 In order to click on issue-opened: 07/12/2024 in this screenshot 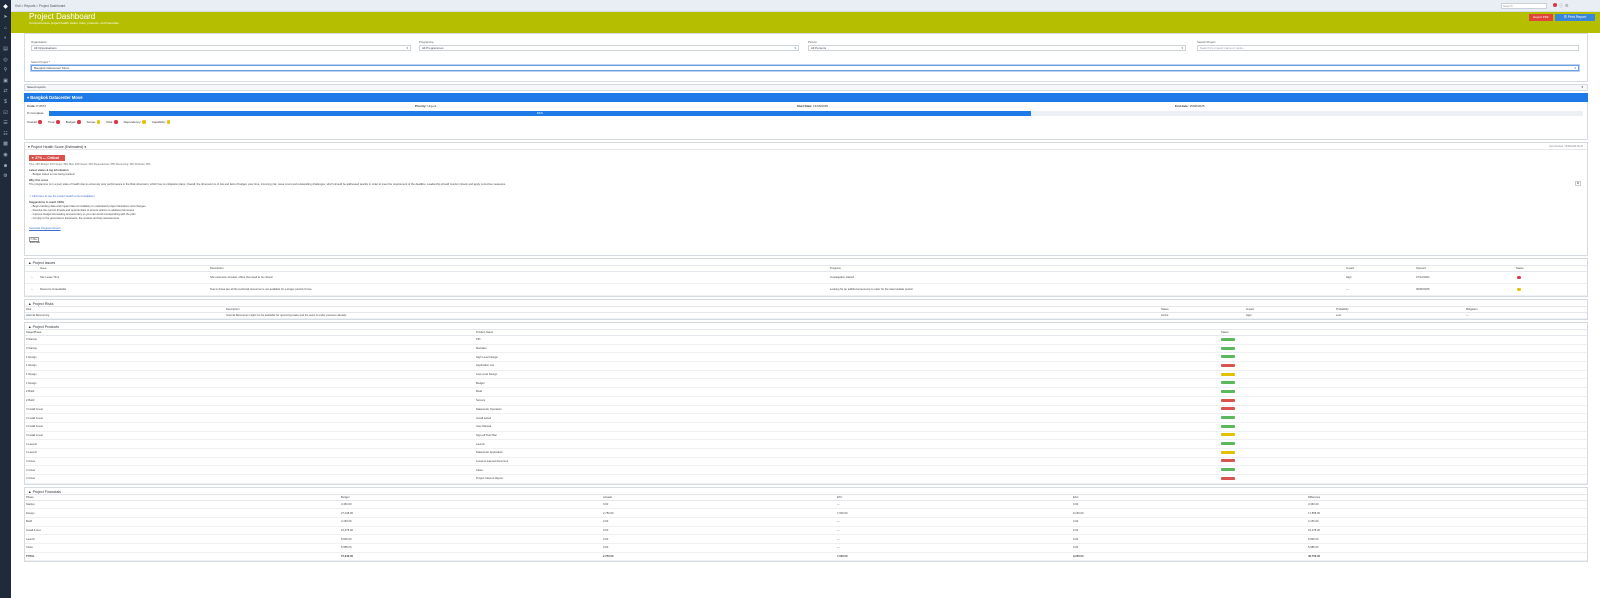, I will do `click(1465, 277)`.